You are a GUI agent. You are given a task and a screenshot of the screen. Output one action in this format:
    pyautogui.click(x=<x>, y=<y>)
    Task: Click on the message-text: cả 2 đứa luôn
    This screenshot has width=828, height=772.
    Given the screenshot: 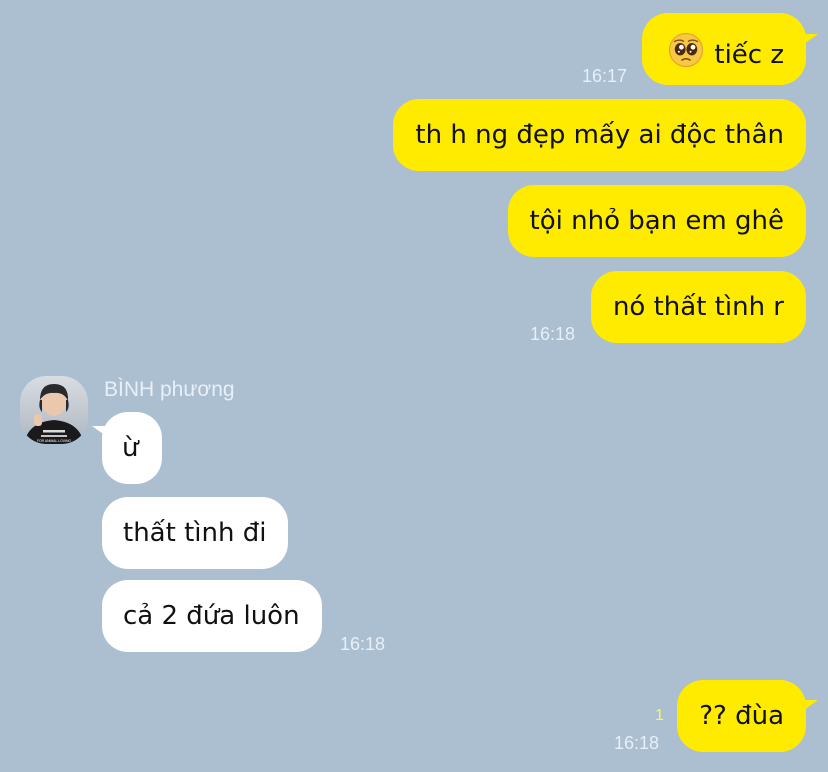 What is the action you would take?
    pyautogui.click(x=211, y=616)
    